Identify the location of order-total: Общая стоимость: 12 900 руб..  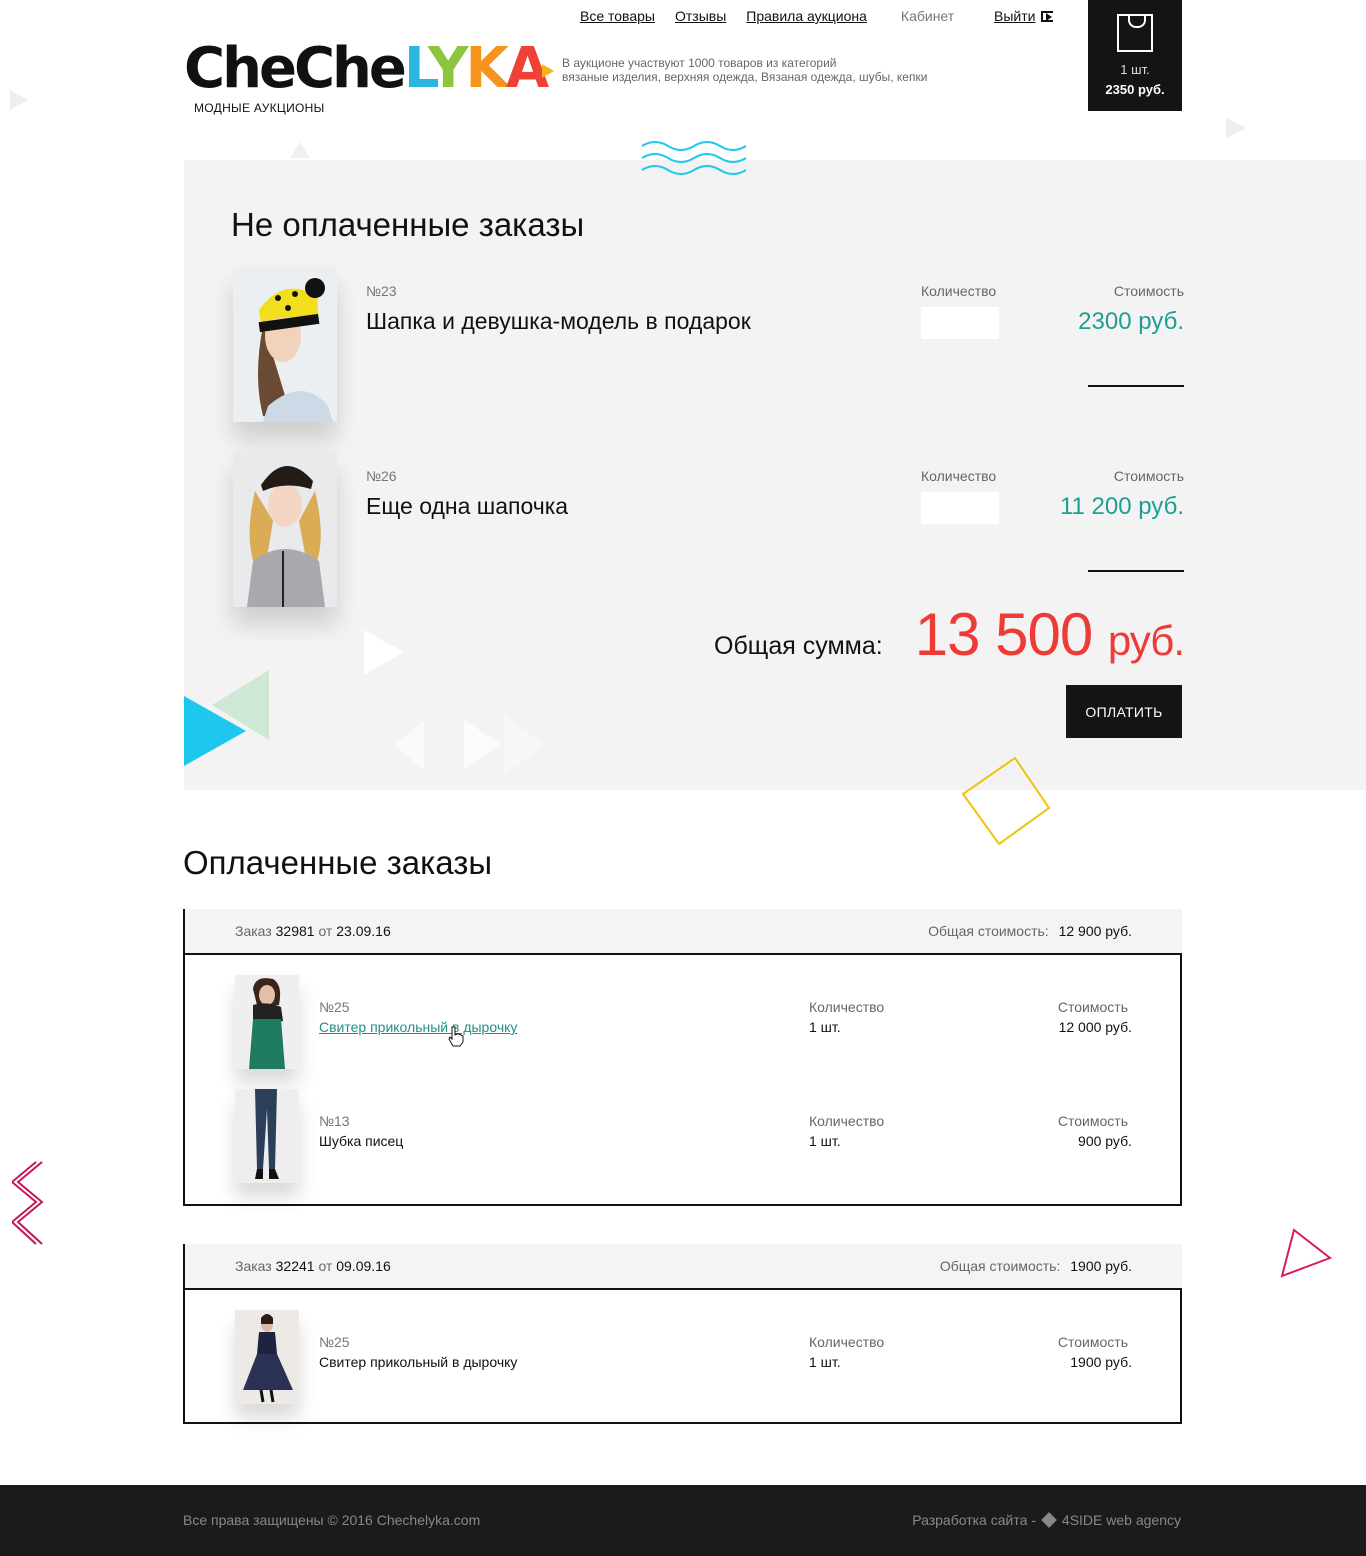
(1030, 931).